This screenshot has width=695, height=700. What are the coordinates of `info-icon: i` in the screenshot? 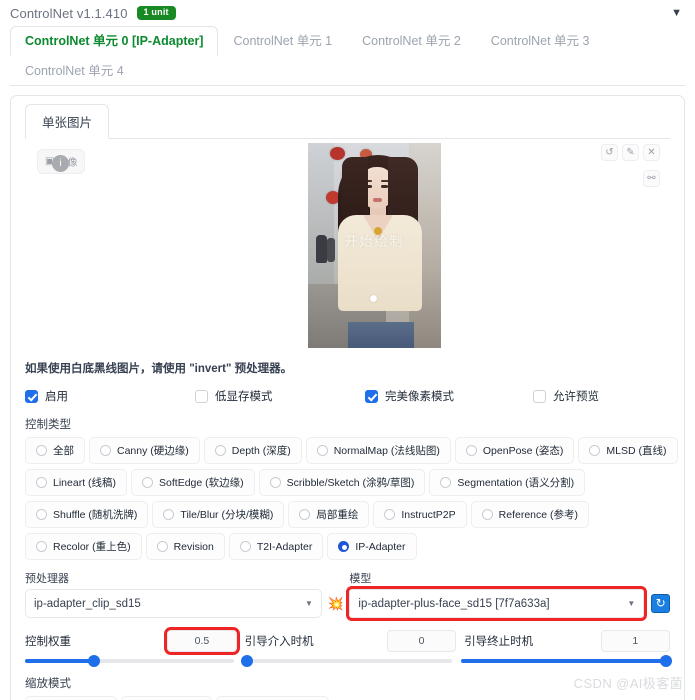 It's located at (60, 163).